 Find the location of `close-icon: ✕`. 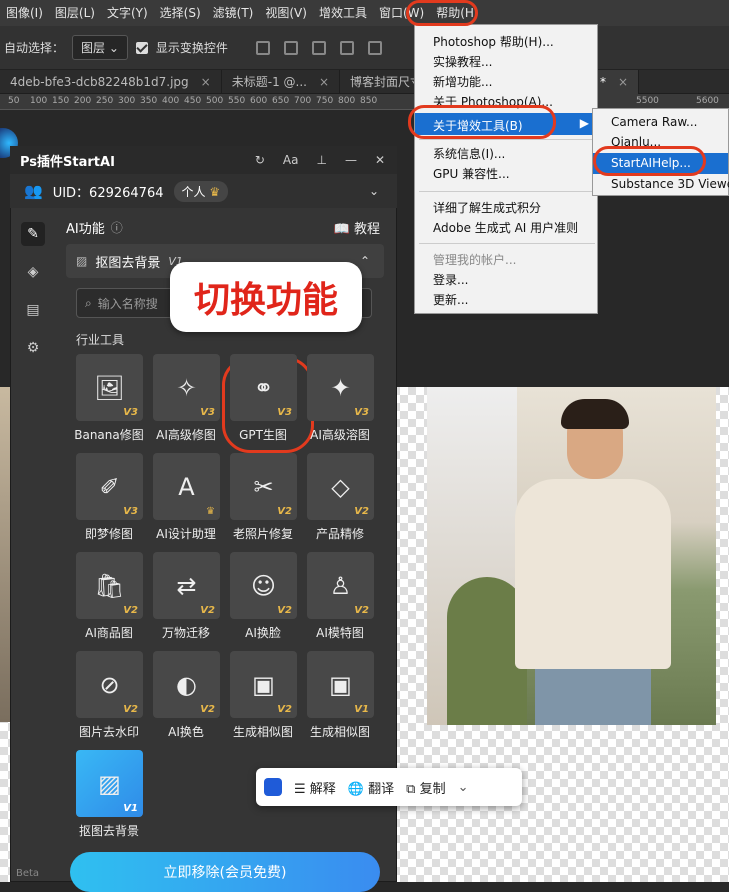

close-icon: ✕ is located at coordinates (380, 160).